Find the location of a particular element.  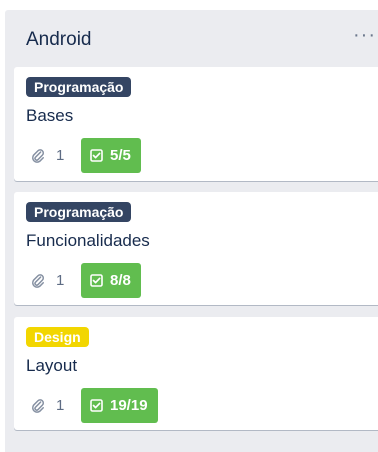

checklist-badge: 19/19 is located at coordinates (119, 405).